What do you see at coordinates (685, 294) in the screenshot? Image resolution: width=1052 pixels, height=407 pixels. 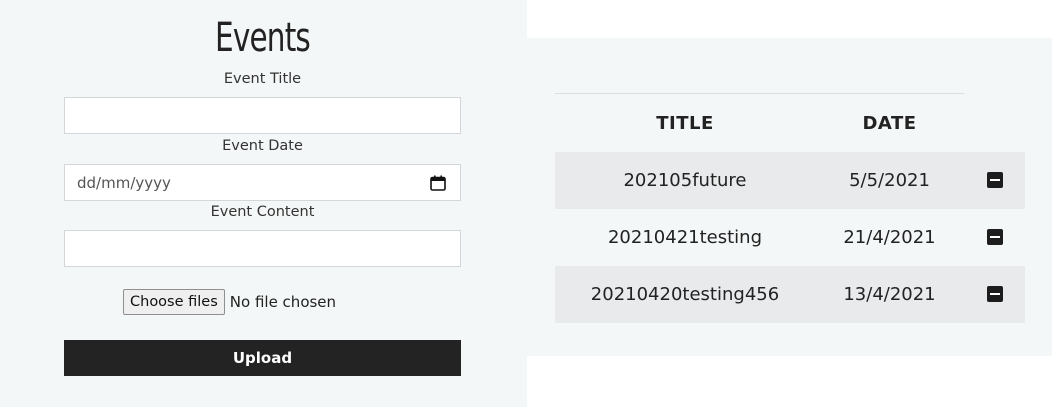 I see `row-title: 20210420testing456` at bounding box center [685, 294].